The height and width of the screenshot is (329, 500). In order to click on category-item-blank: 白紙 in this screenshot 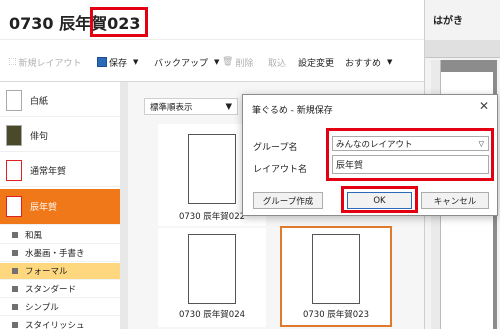, I will do `click(62, 100)`.